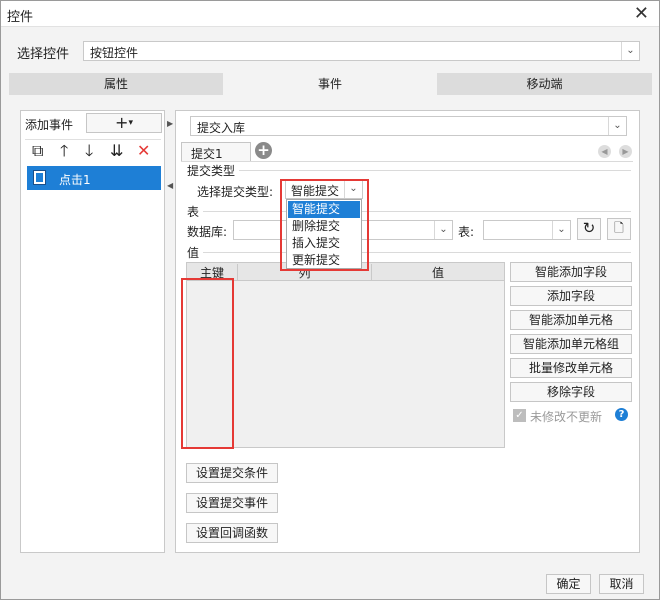 This screenshot has width=660, height=600. What do you see at coordinates (43, 54) in the screenshot?
I see `widget-select-label: 选择控件` at bounding box center [43, 54].